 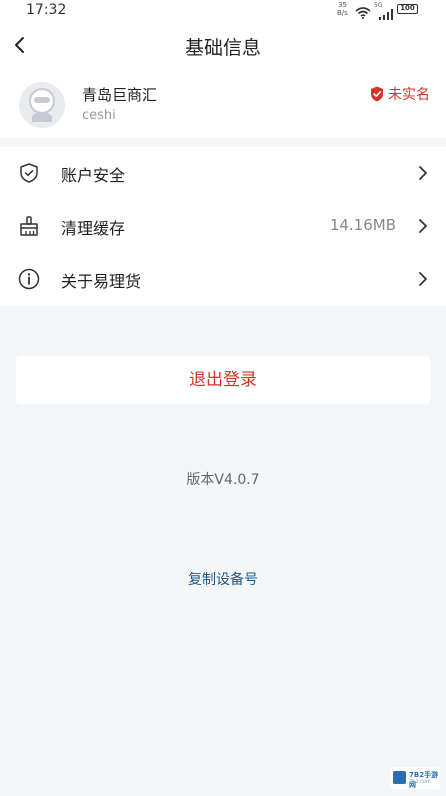 I want to click on network-speed: 35 B/s, so click(x=342, y=9).